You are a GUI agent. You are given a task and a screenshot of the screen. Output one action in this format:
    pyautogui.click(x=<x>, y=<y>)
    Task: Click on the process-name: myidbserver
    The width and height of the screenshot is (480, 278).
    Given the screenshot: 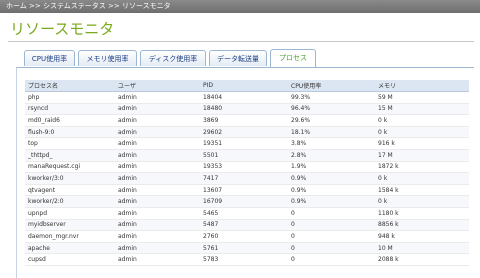 What is the action you would take?
    pyautogui.click(x=70, y=225)
    